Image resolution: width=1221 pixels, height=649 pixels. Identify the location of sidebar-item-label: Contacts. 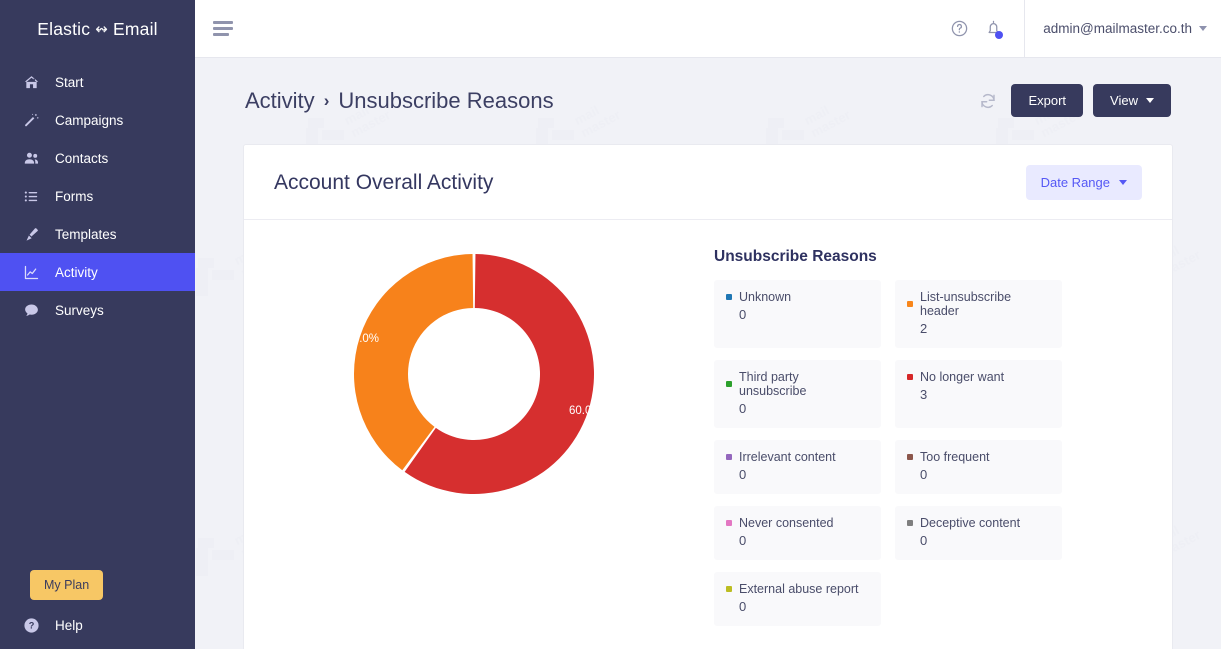
(82, 158).